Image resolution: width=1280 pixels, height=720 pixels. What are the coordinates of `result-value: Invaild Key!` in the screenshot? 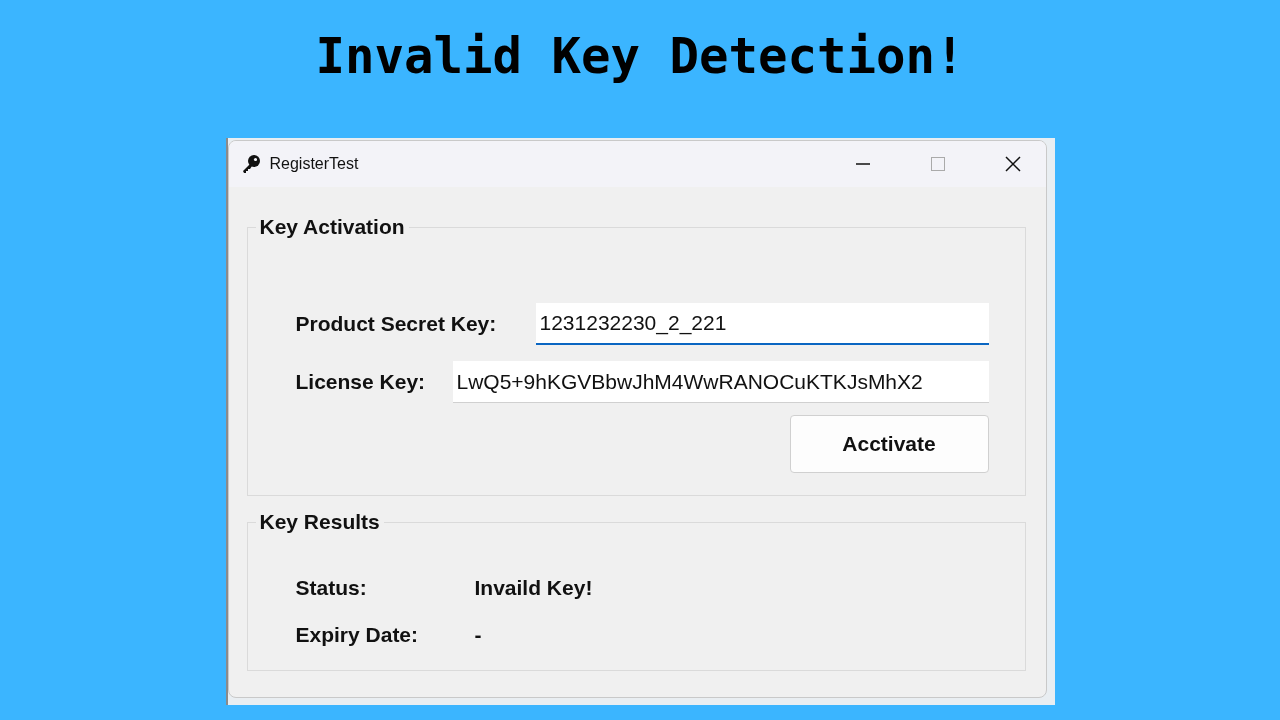 It's located at (533, 587).